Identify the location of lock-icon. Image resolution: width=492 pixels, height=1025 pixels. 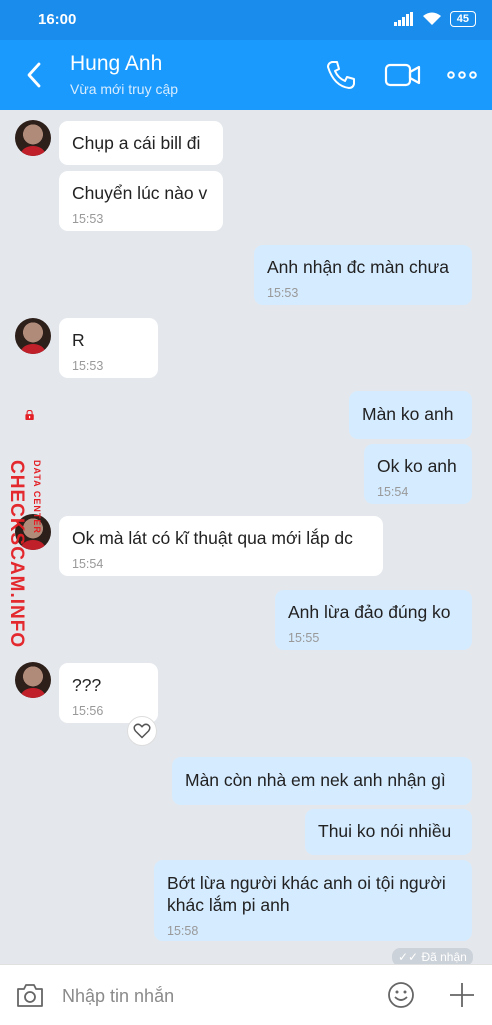
(29, 415).